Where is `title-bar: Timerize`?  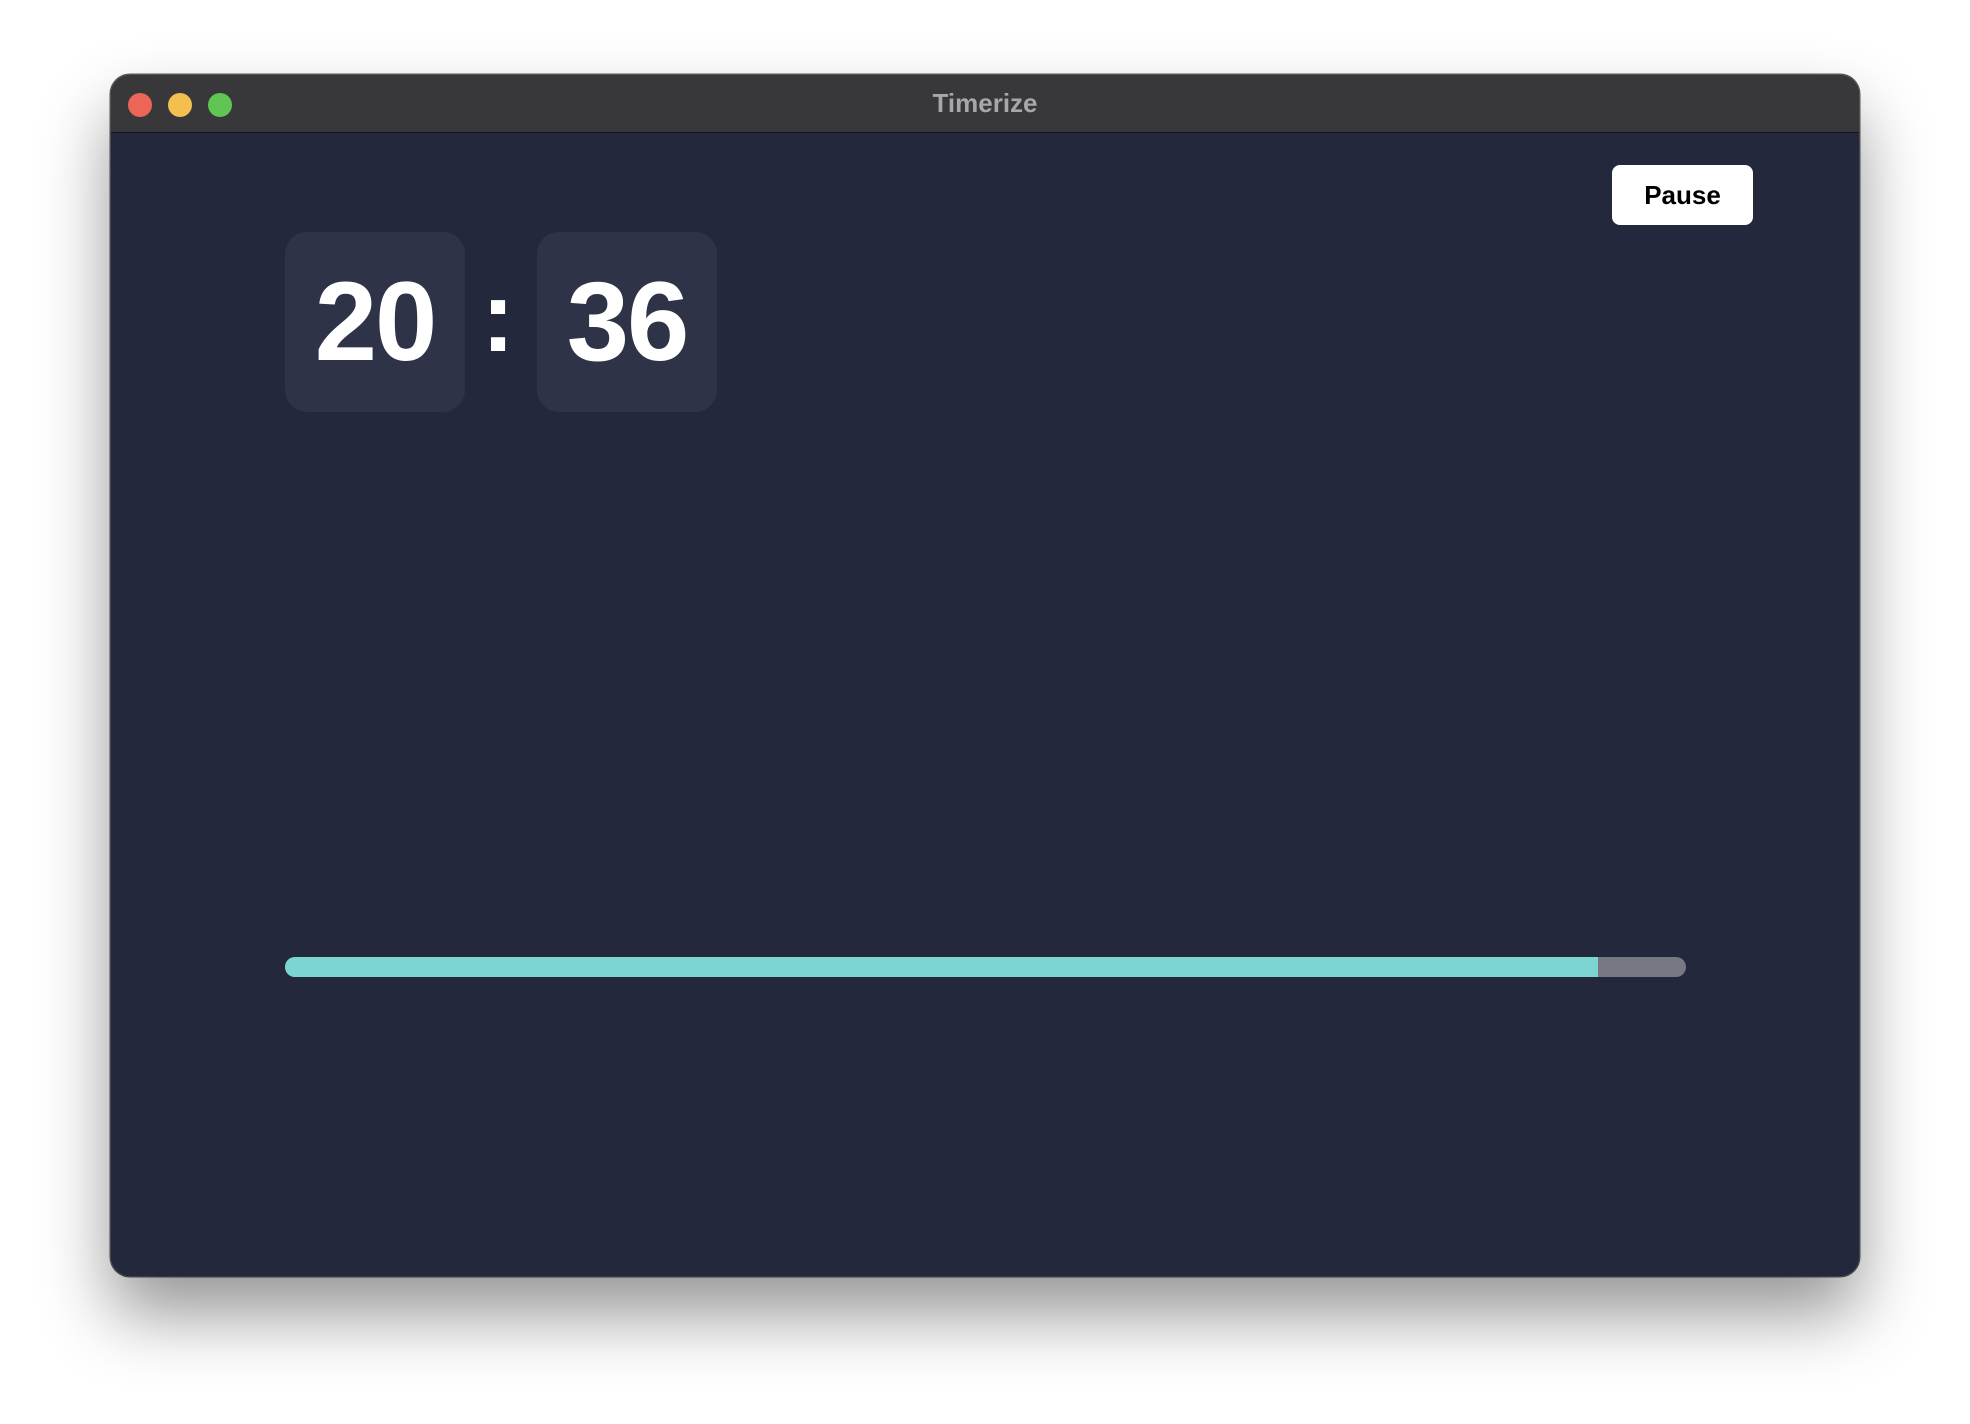
title-bar: Timerize is located at coordinates (985, 104).